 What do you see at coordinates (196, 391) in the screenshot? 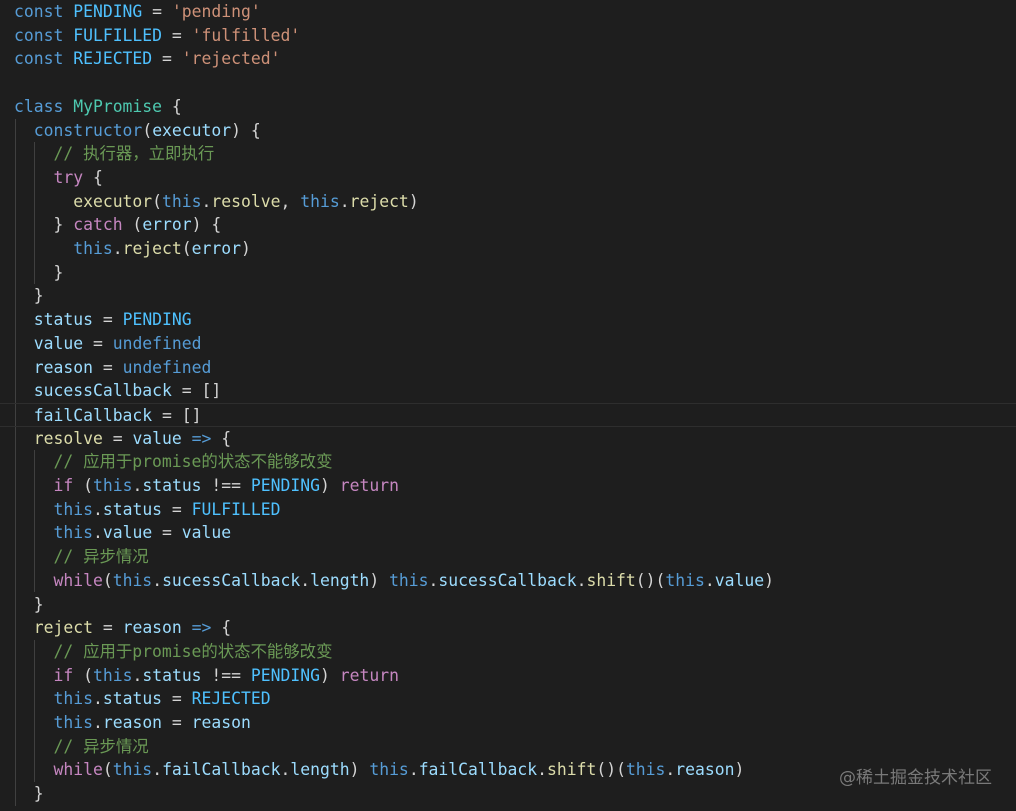
I see `code-token: = []` at bounding box center [196, 391].